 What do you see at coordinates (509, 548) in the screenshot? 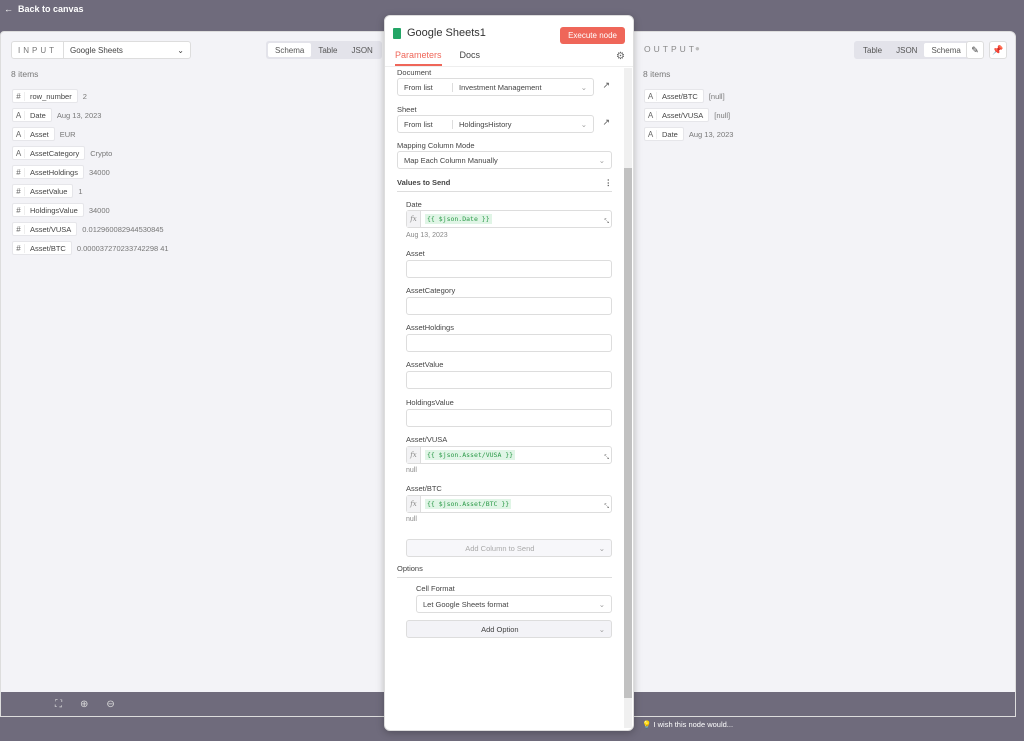
I see `add-column-select: Add Column to Send ⌄` at bounding box center [509, 548].